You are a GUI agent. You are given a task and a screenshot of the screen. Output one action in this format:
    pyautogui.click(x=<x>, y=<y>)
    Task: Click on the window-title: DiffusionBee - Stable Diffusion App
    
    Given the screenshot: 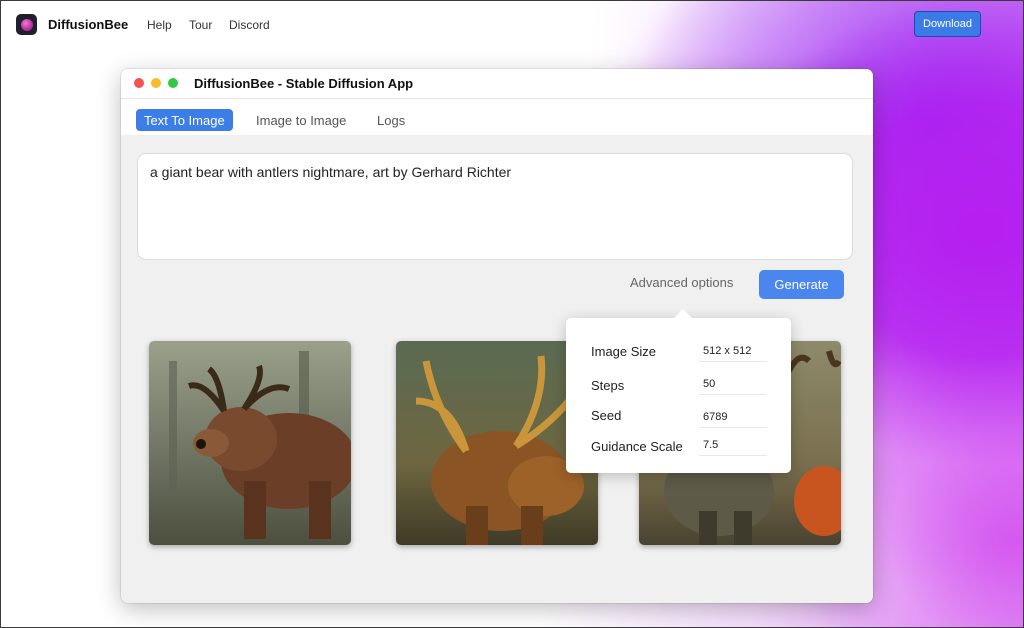 What is the action you would take?
    pyautogui.click(x=304, y=83)
    